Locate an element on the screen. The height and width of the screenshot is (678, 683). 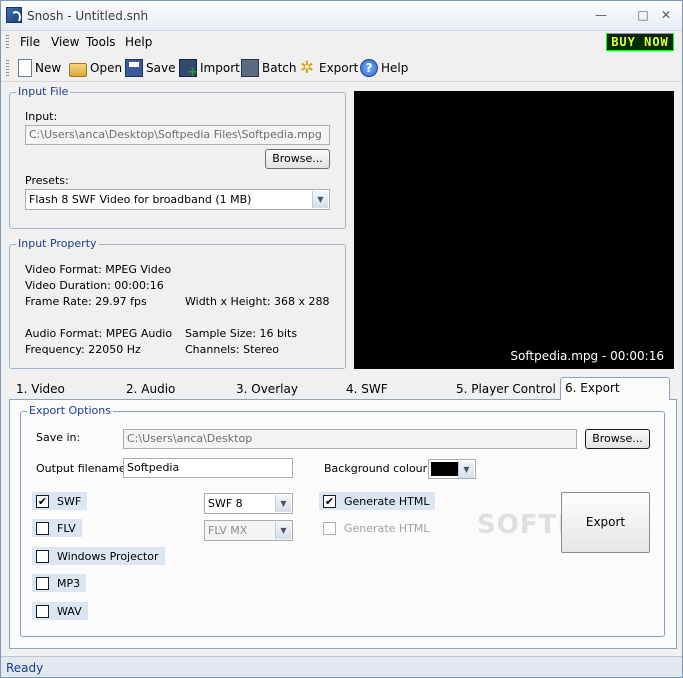
tab-export: 6. Export is located at coordinates (615, 388).